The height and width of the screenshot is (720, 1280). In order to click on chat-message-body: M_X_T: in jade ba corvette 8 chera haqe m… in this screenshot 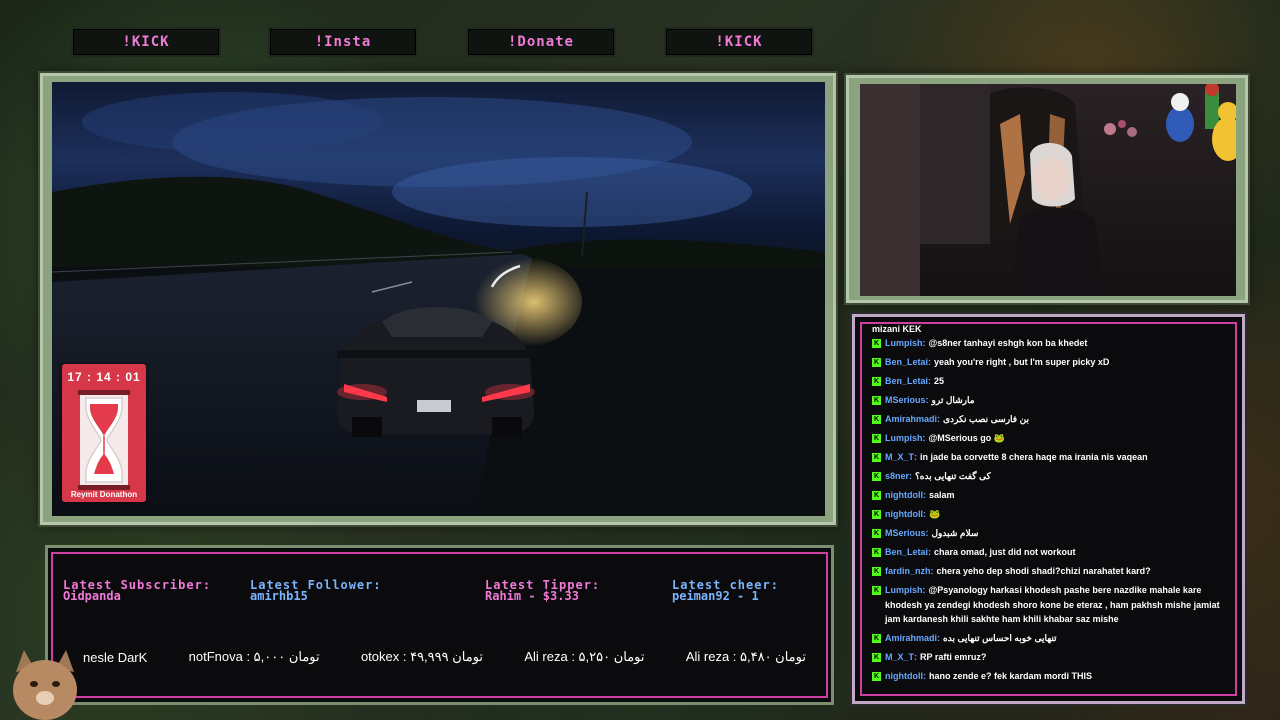, I will do `click(1016, 457)`.